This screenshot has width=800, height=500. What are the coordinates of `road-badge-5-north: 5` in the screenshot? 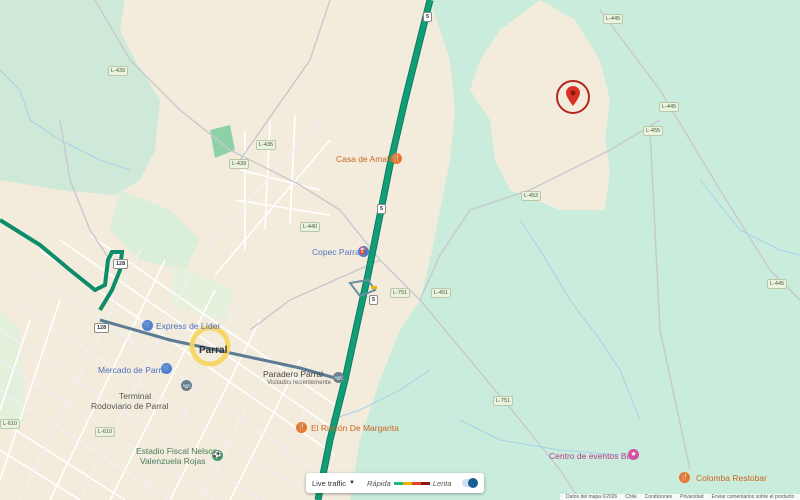 It's located at (428, 17).